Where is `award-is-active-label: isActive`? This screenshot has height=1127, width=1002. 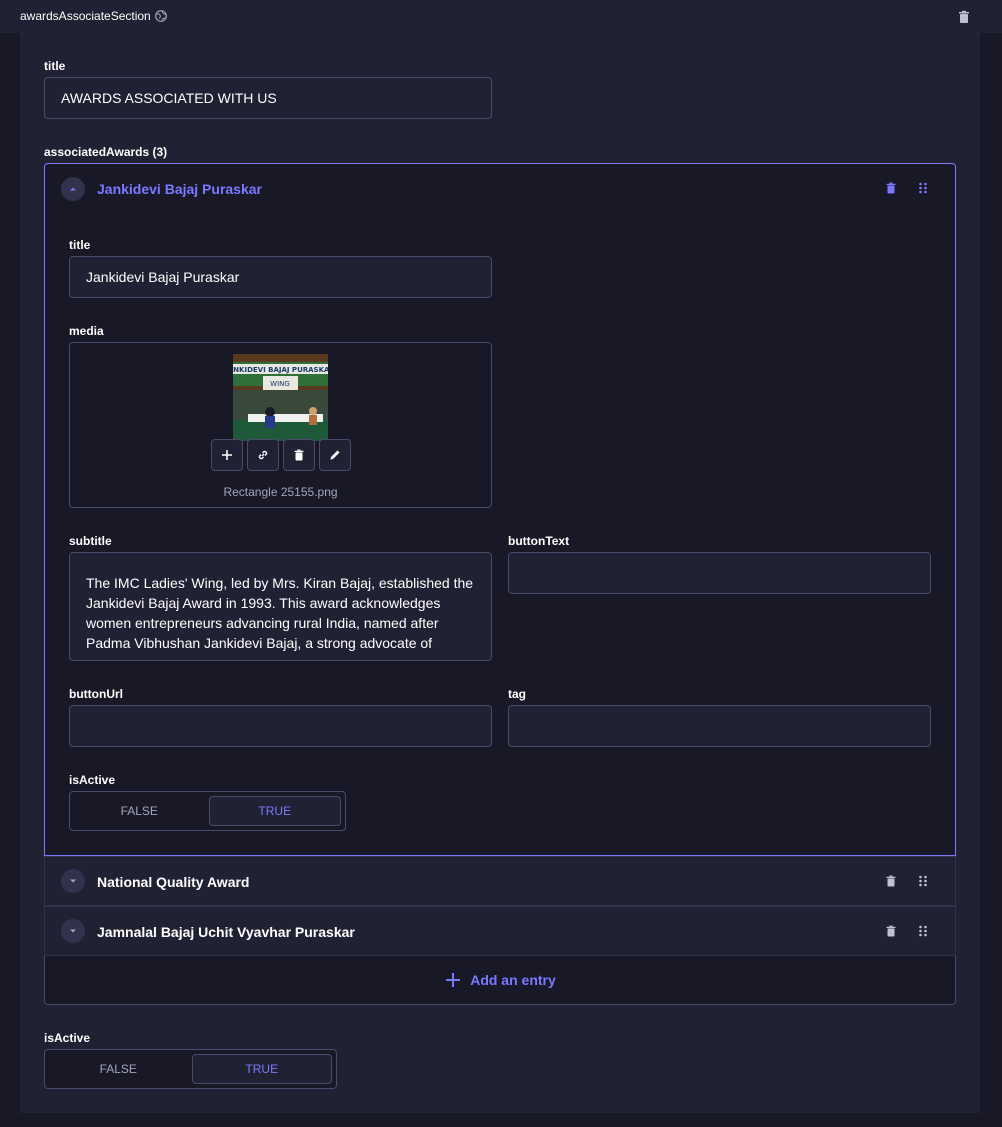 award-is-active-label: isActive is located at coordinates (92, 780).